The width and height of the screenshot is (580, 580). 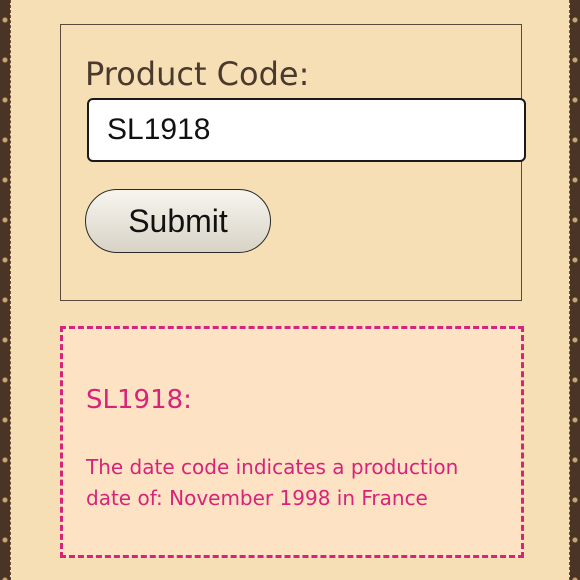 What do you see at coordinates (5, 290) in the screenshot?
I see `decorative-border-left` at bounding box center [5, 290].